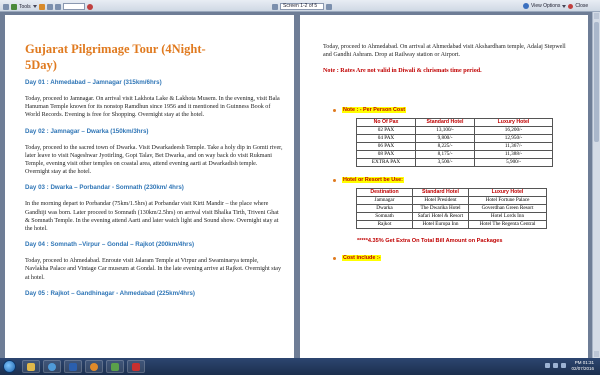 The height and width of the screenshot is (375, 600). Describe the element at coordinates (384, 201) in the screenshot. I see `table-cell: Jamnagar` at that location.